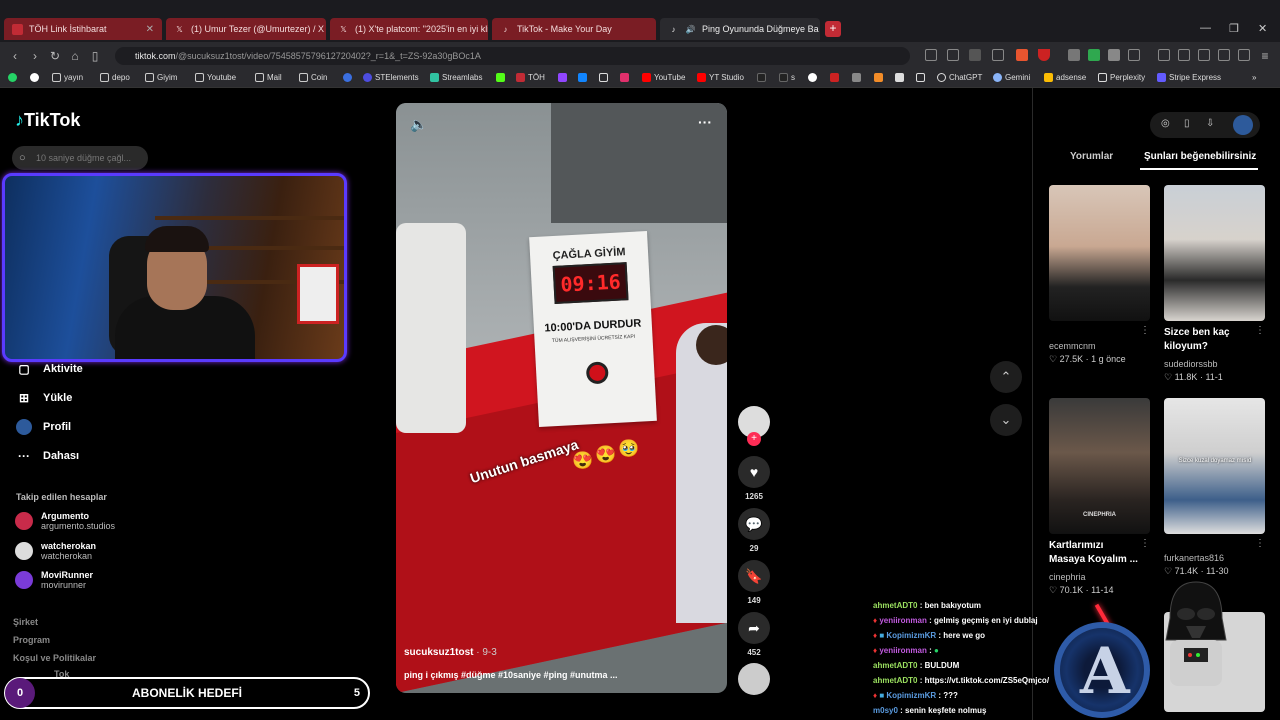 The height and width of the screenshot is (720, 1280). What do you see at coordinates (418, 124) in the screenshot?
I see `volume-icon: 🔈` at bounding box center [418, 124].